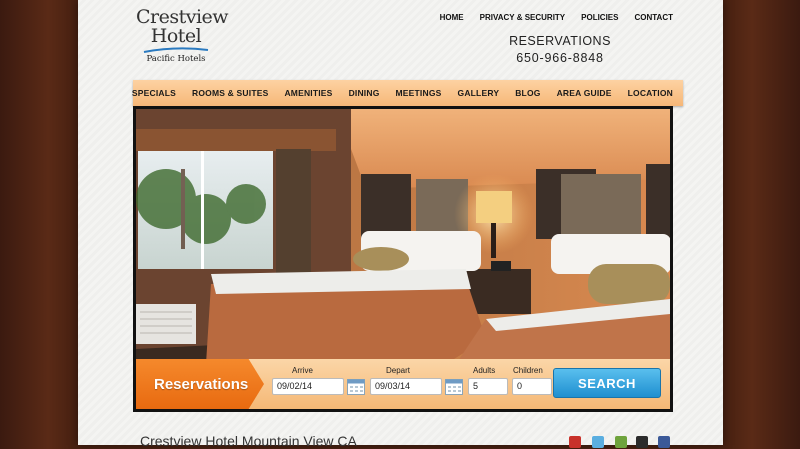 The image size is (800, 449). Describe the element at coordinates (419, 93) in the screenshot. I see `nav-meetings: MEETINGS` at that location.